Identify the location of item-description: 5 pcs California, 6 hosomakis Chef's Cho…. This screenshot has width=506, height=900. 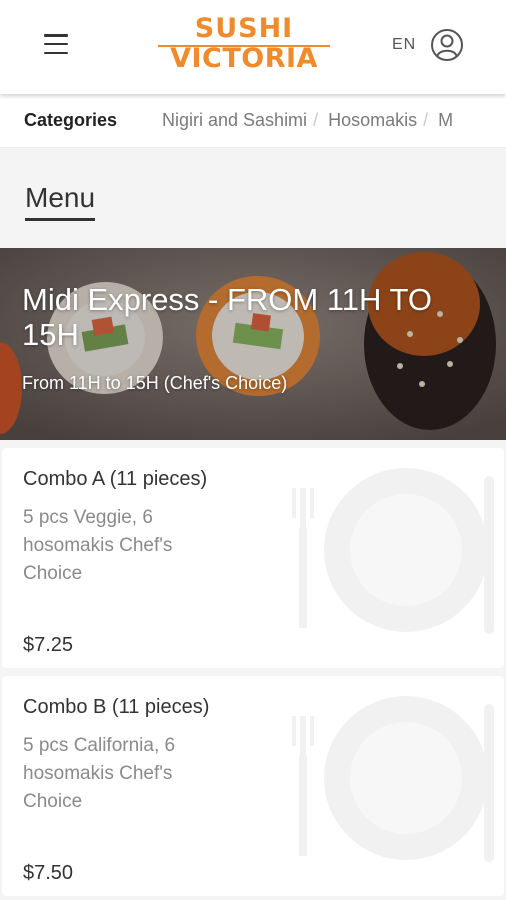
(99, 773).